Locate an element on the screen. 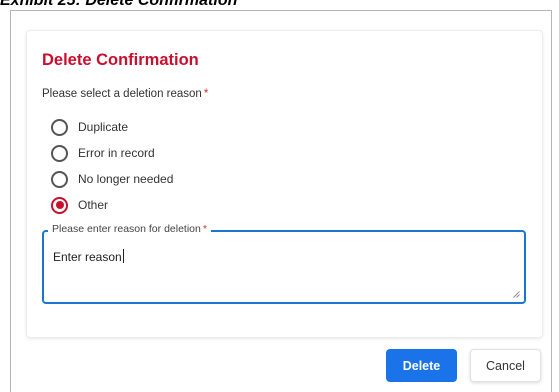  radio-option-label: Other is located at coordinates (93, 205).